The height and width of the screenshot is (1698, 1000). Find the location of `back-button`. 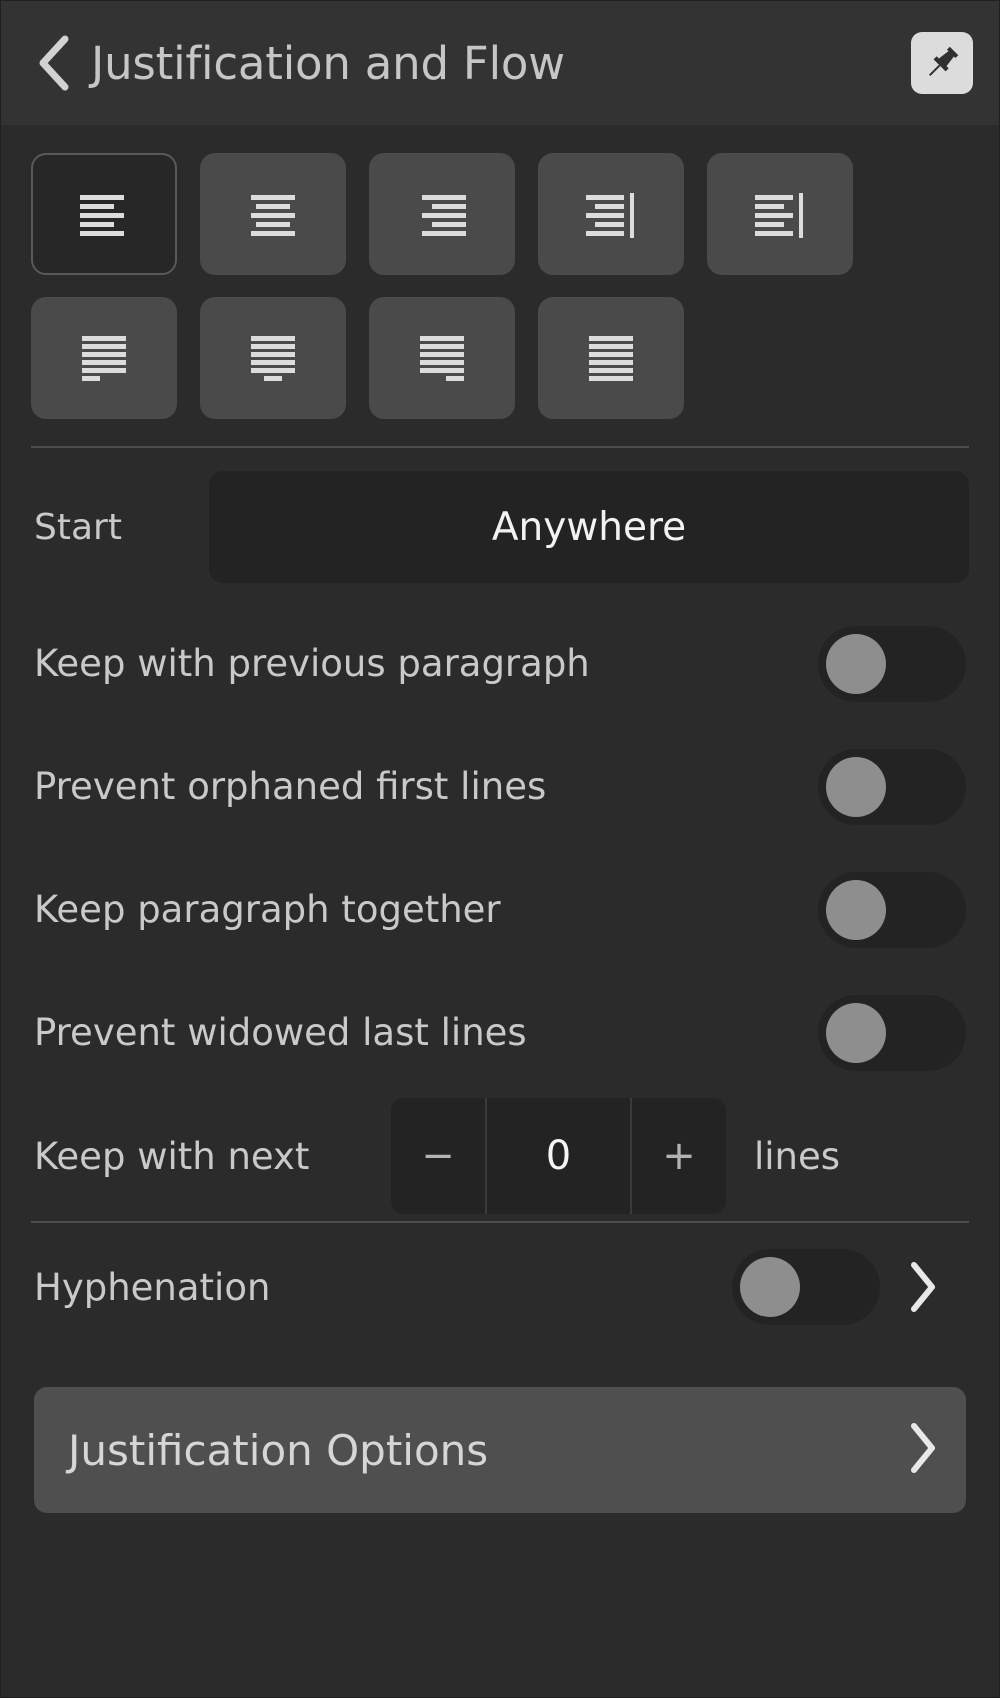

back-button is located at coordinates (54, 63).